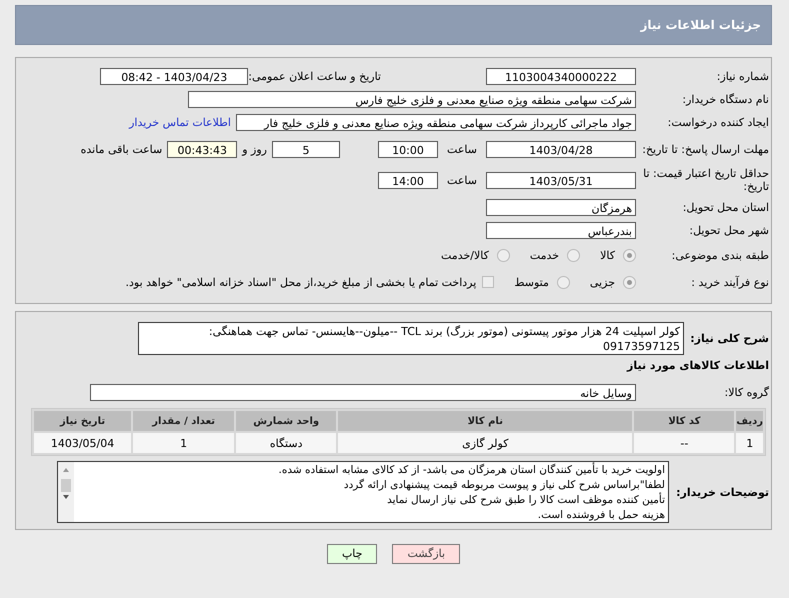 The width and height of the screenshot is (789, 598). I want to click on radio-label: کالا/خدمت, so click(465, 255).